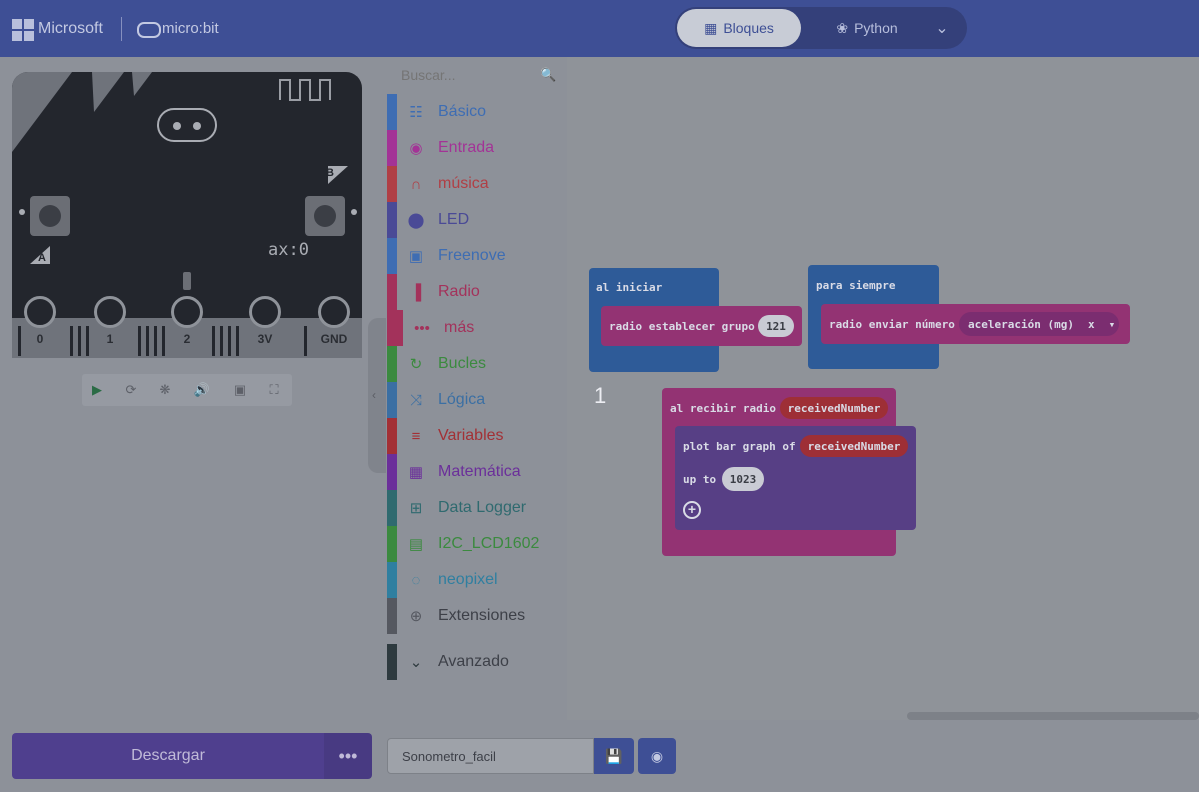  Describe the element at coordinates (187, 281) in the screenshot. I see `led-indicator` at that location.